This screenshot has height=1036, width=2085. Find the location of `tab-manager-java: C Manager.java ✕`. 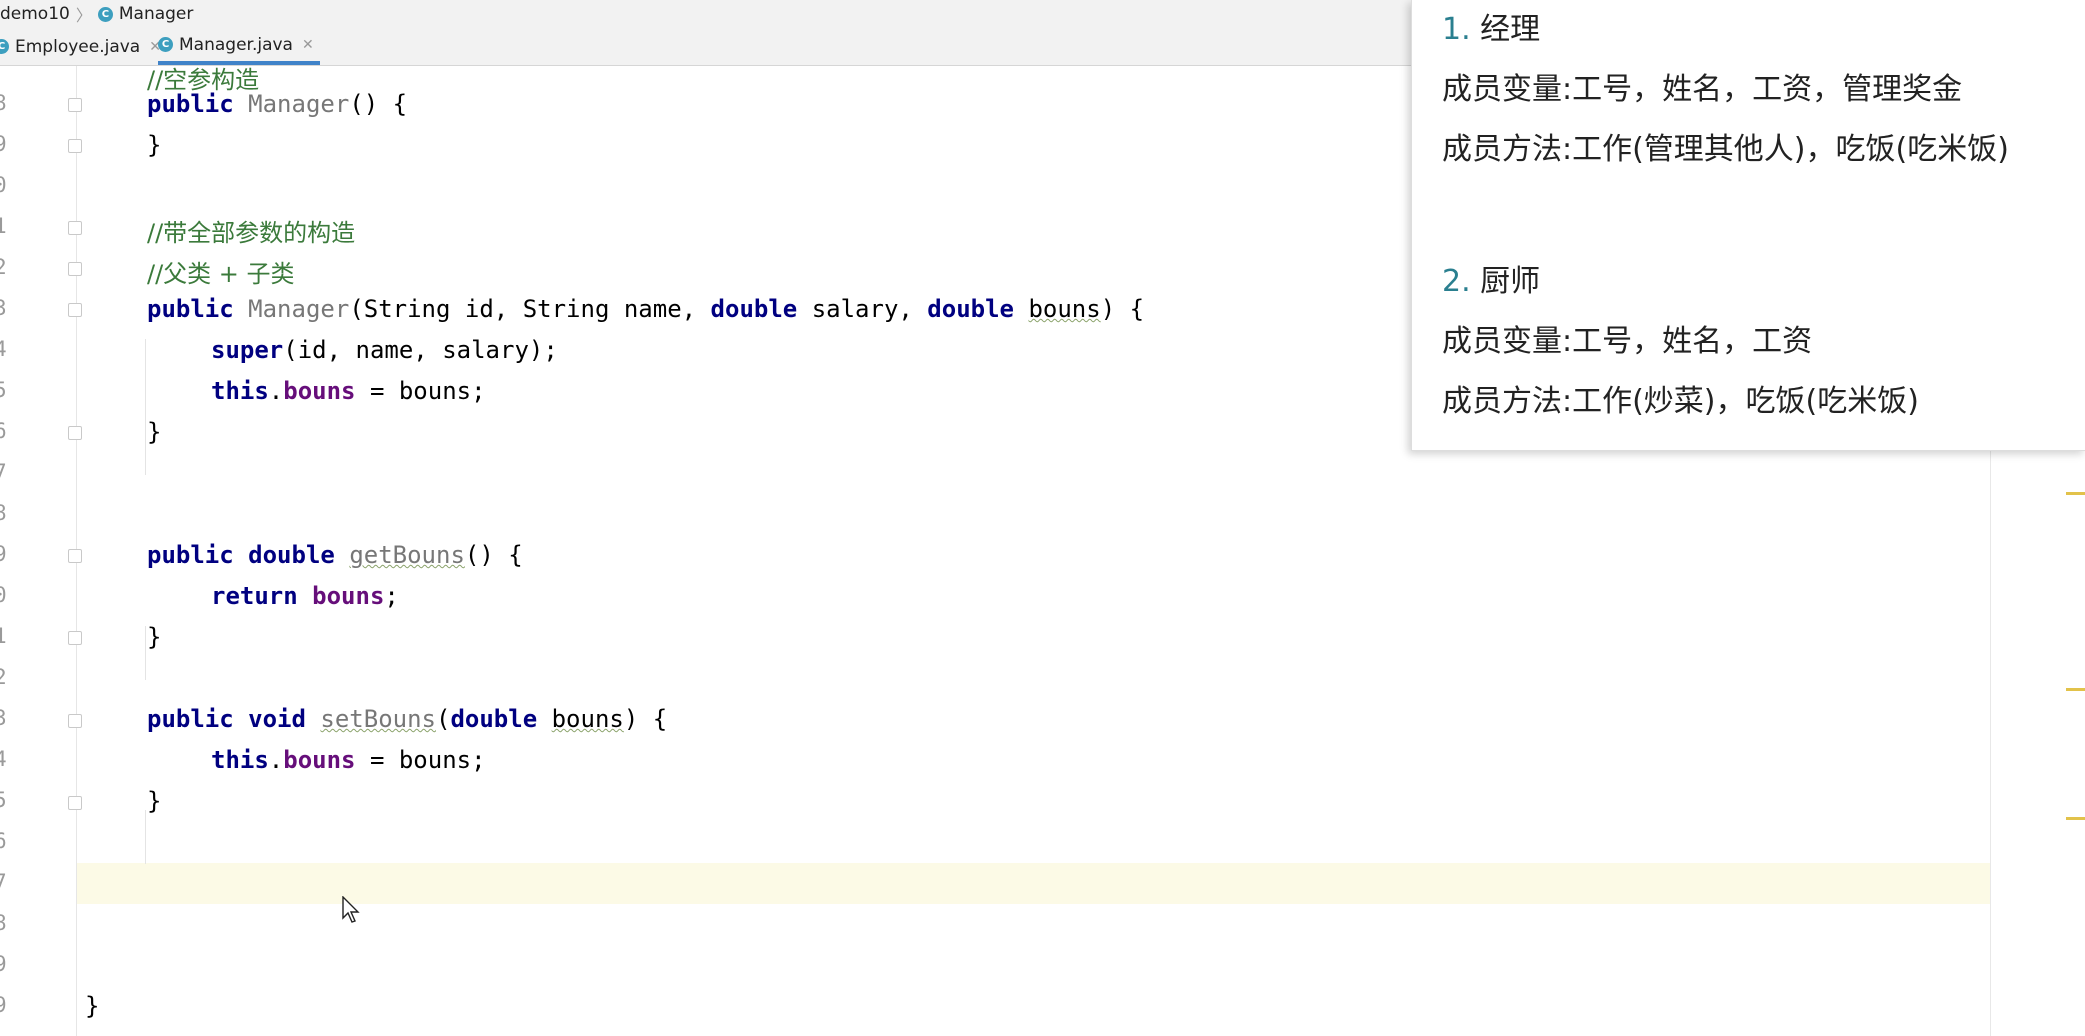

tab-manager-java: C Manager.java ✕ is located at coordinates (239, 46).